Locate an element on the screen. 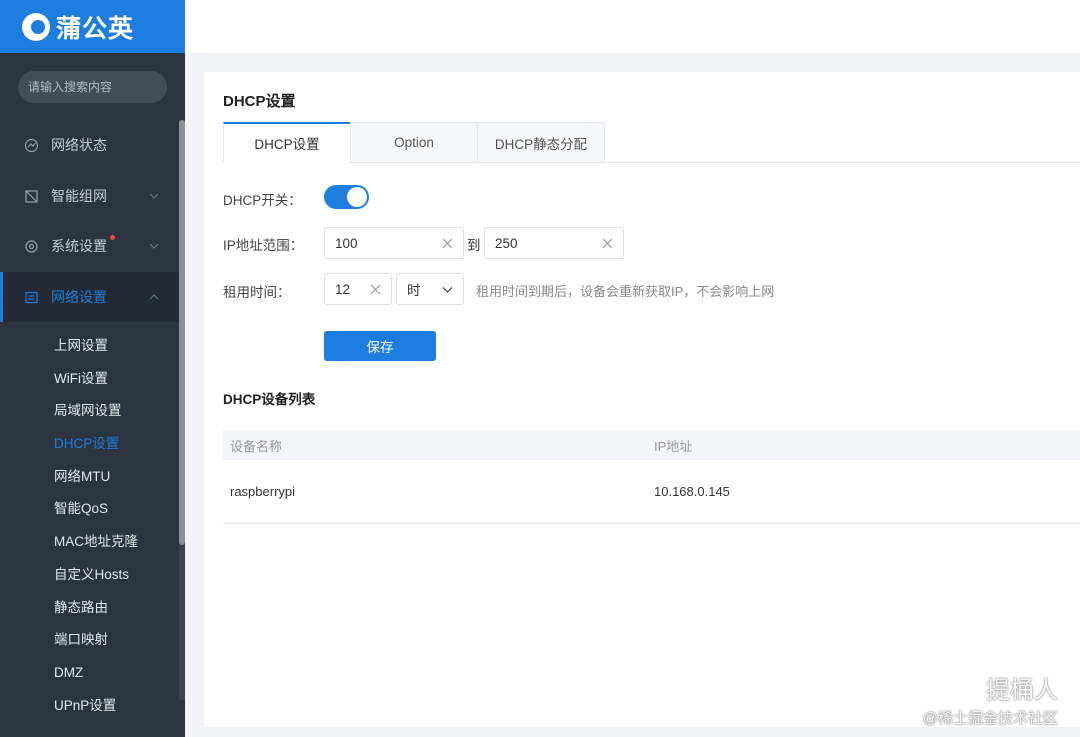 This screenshot has height=737, width=1080. sidebar-item-network-settings: 网络设置 is located at coordinates (89, 297).